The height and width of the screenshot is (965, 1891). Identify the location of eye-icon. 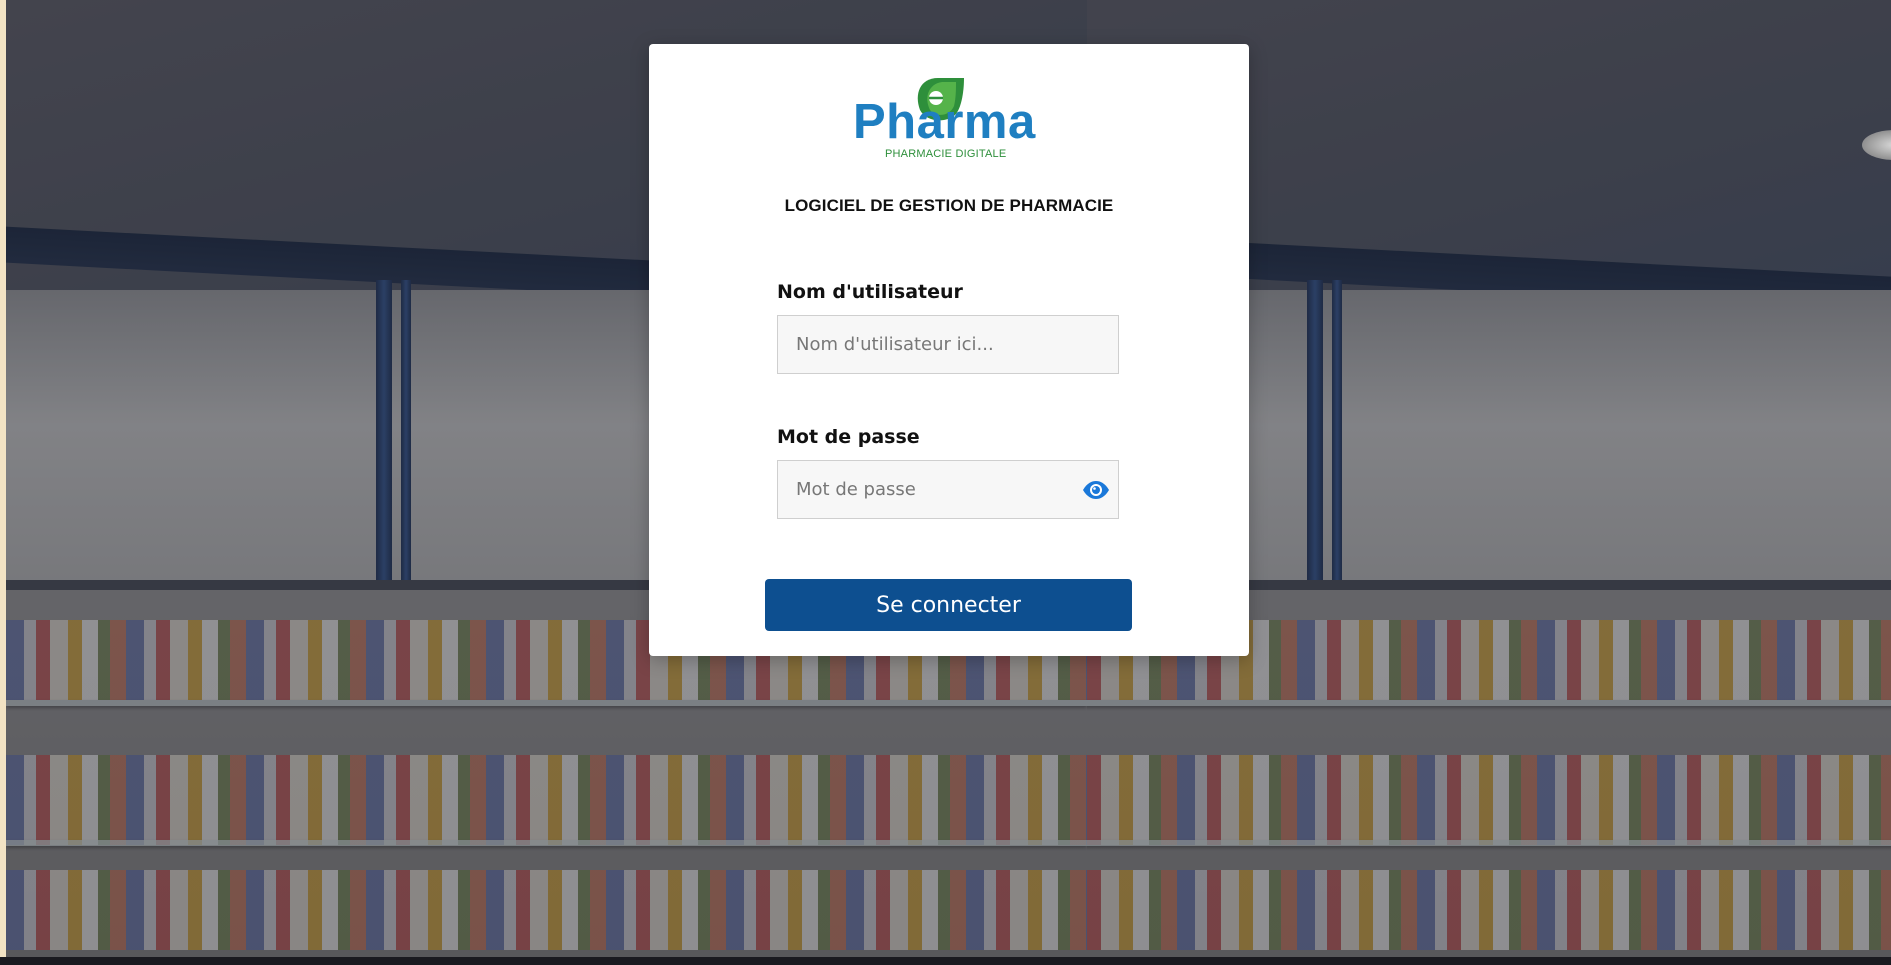
(1096, 489).